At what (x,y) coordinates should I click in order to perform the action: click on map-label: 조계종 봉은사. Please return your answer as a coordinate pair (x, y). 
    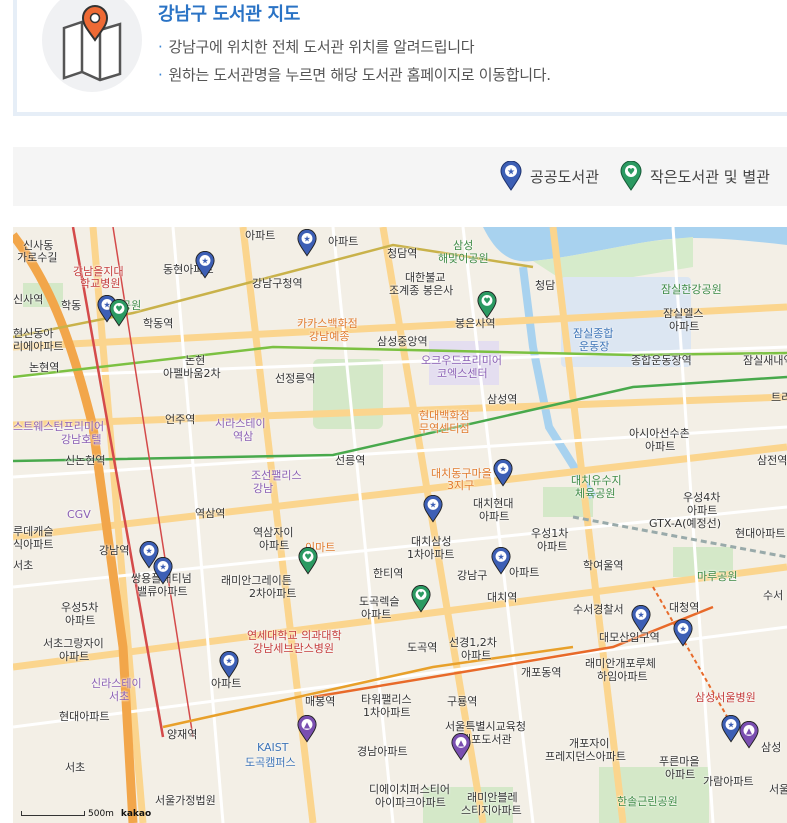
    Looking at the image, I should click on (421, 290).